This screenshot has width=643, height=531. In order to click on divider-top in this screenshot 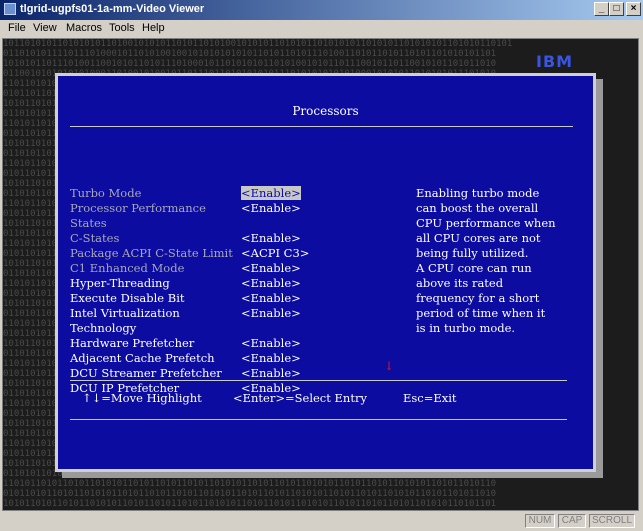, I will do `click(321, 126)`.